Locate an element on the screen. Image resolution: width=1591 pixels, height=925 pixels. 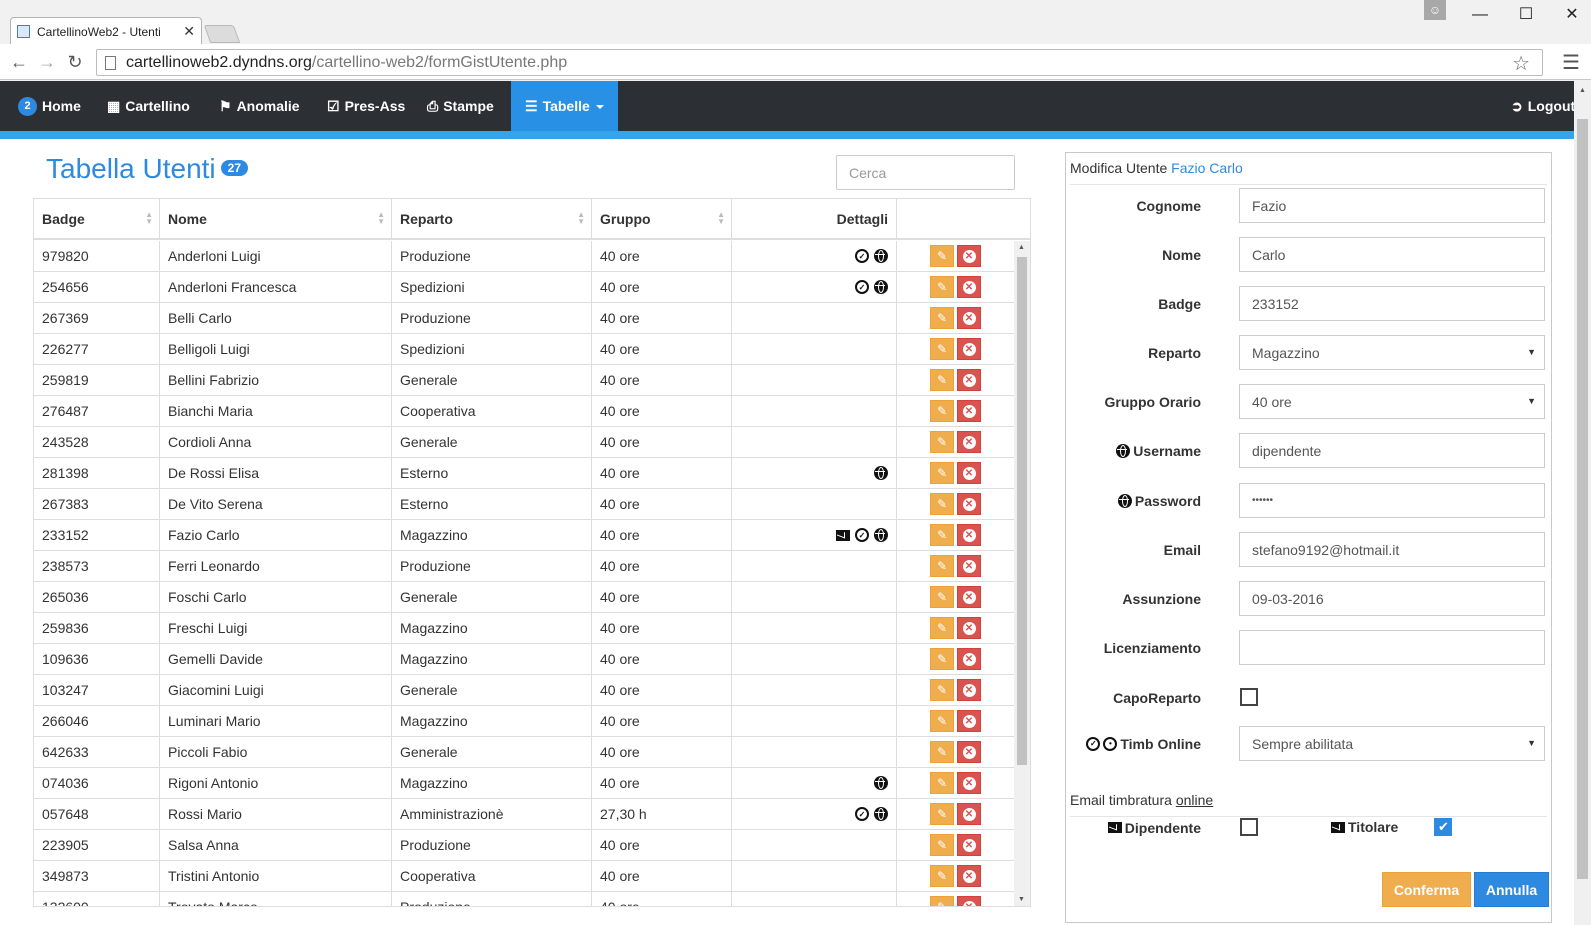
minimize-button: — is located at coordinates (1480, 15).